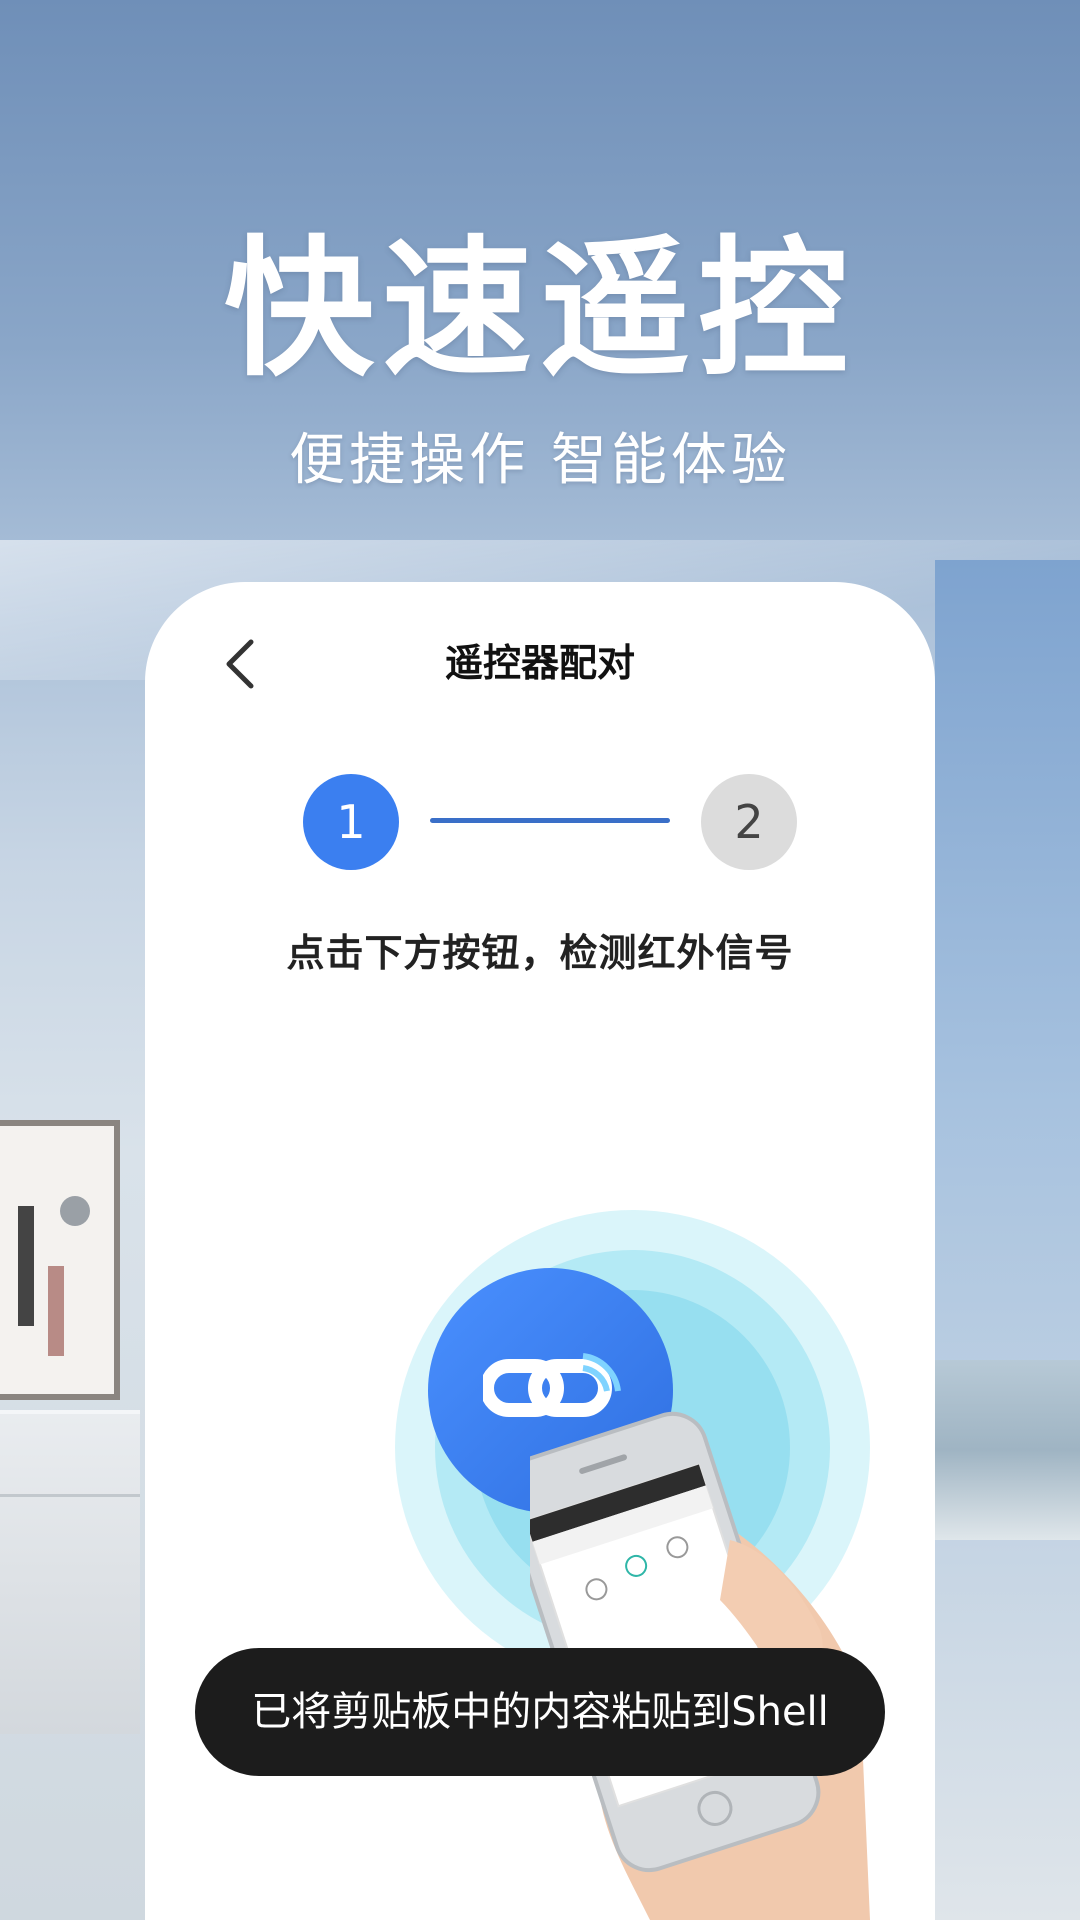 The width and height of the screenshot is (1080, 1924). Describe the element at coordinates (1007, 1450) in the screenshot. I see `landscape-decor` at that location.